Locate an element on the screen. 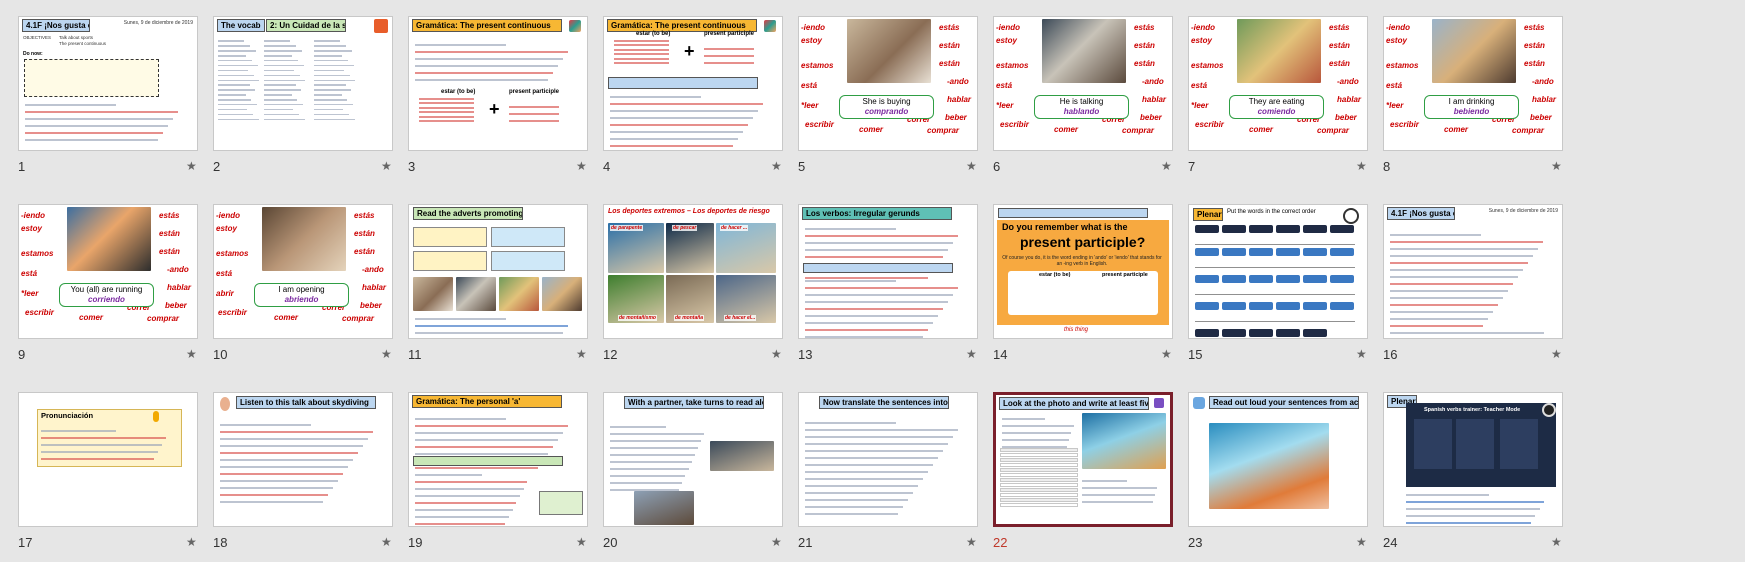 The image size is (1745, 562). exercise-lines is located at coordinates (476, 497).